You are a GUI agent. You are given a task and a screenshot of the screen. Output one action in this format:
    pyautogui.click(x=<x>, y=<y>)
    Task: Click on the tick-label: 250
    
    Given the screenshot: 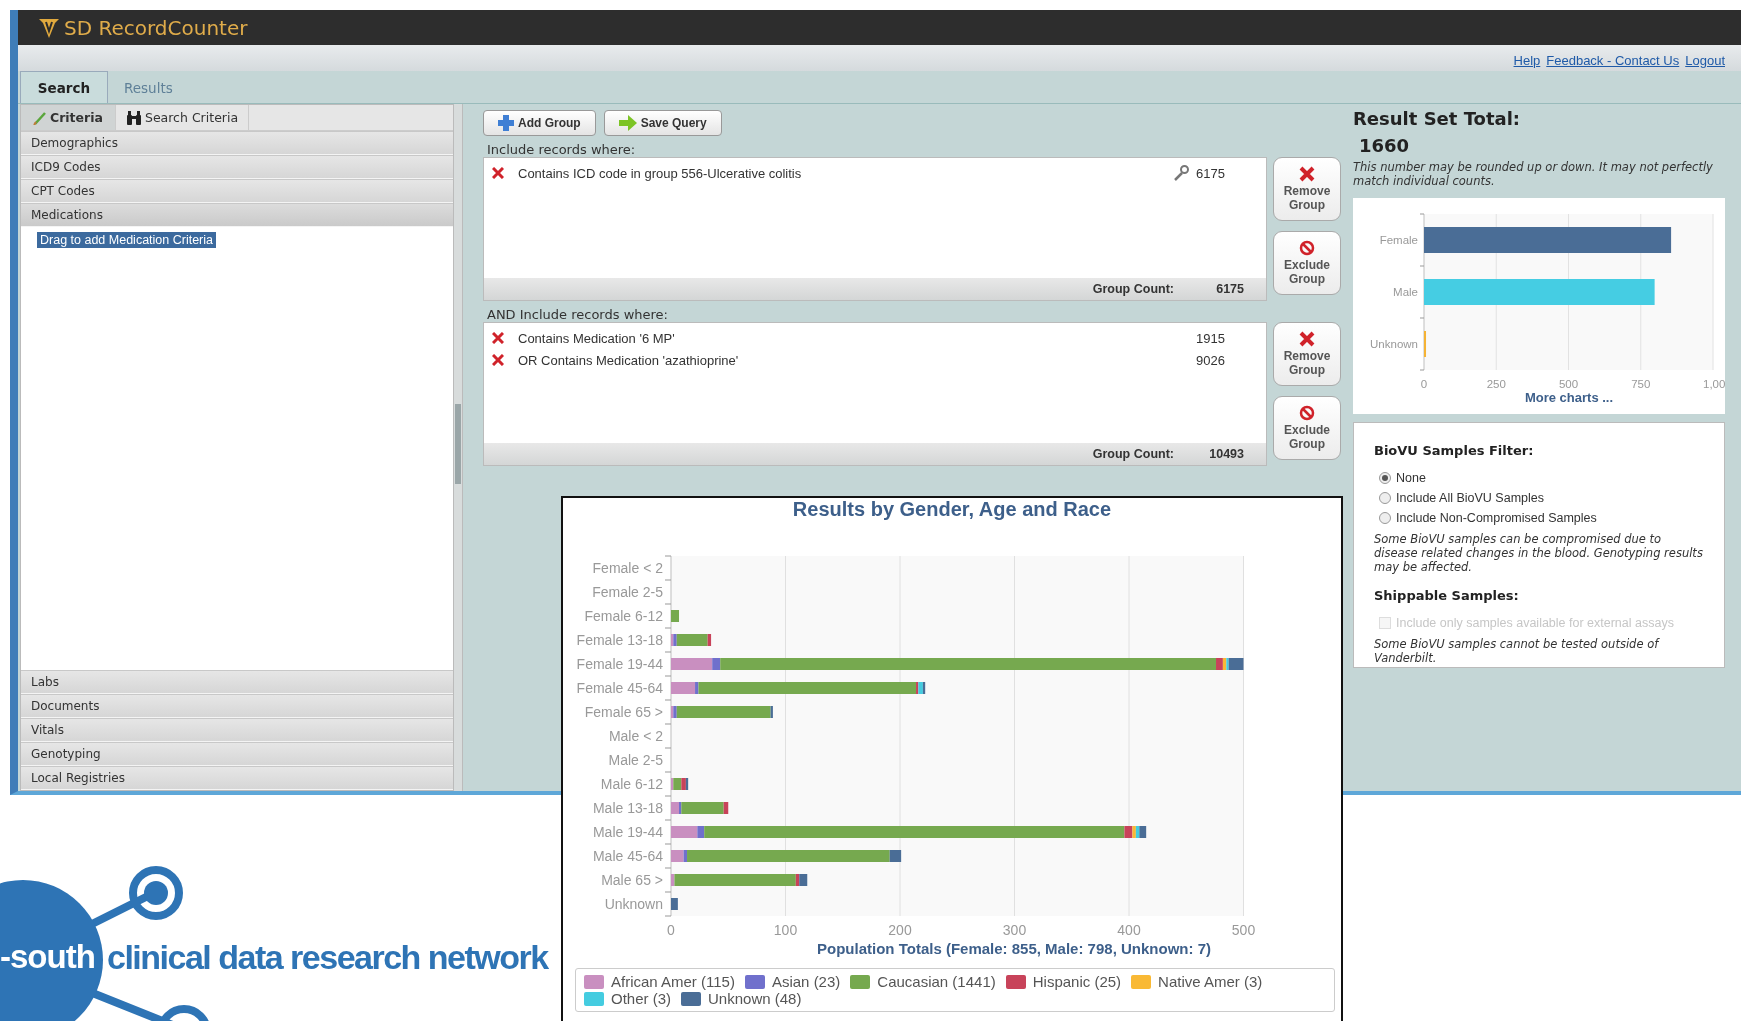 What is the action you would take?
    pyautogui.click(x=1496, y=384)
    